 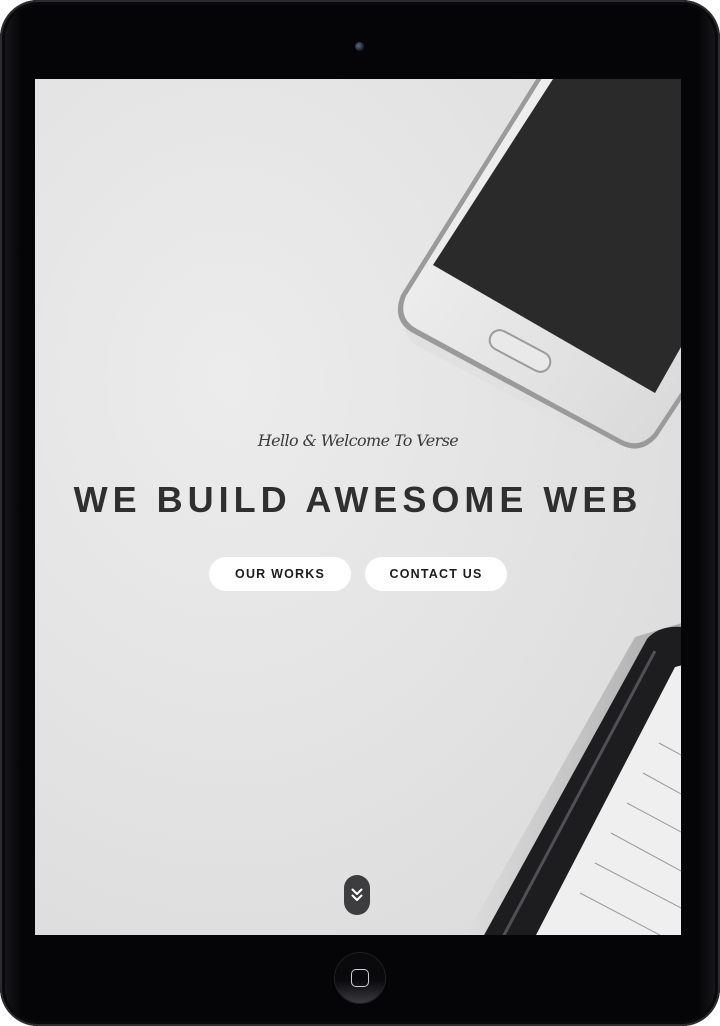 I want to click on hero-headline: WE BUILD AWESOME WEB, so click(x=358, y=499).